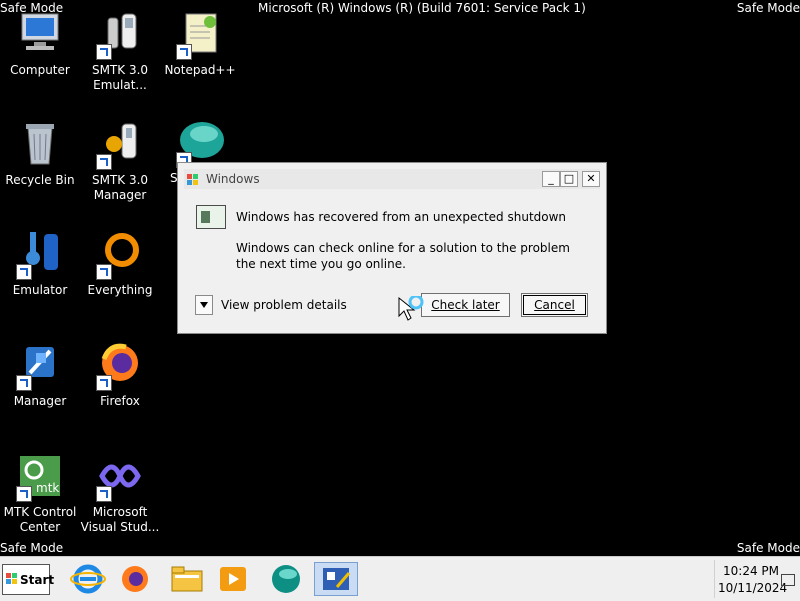 This screenshot has width=800, height=601. Describe the element at coordinates (788, 580) in the screenshot. I see `show-desktop-icon` at that location.